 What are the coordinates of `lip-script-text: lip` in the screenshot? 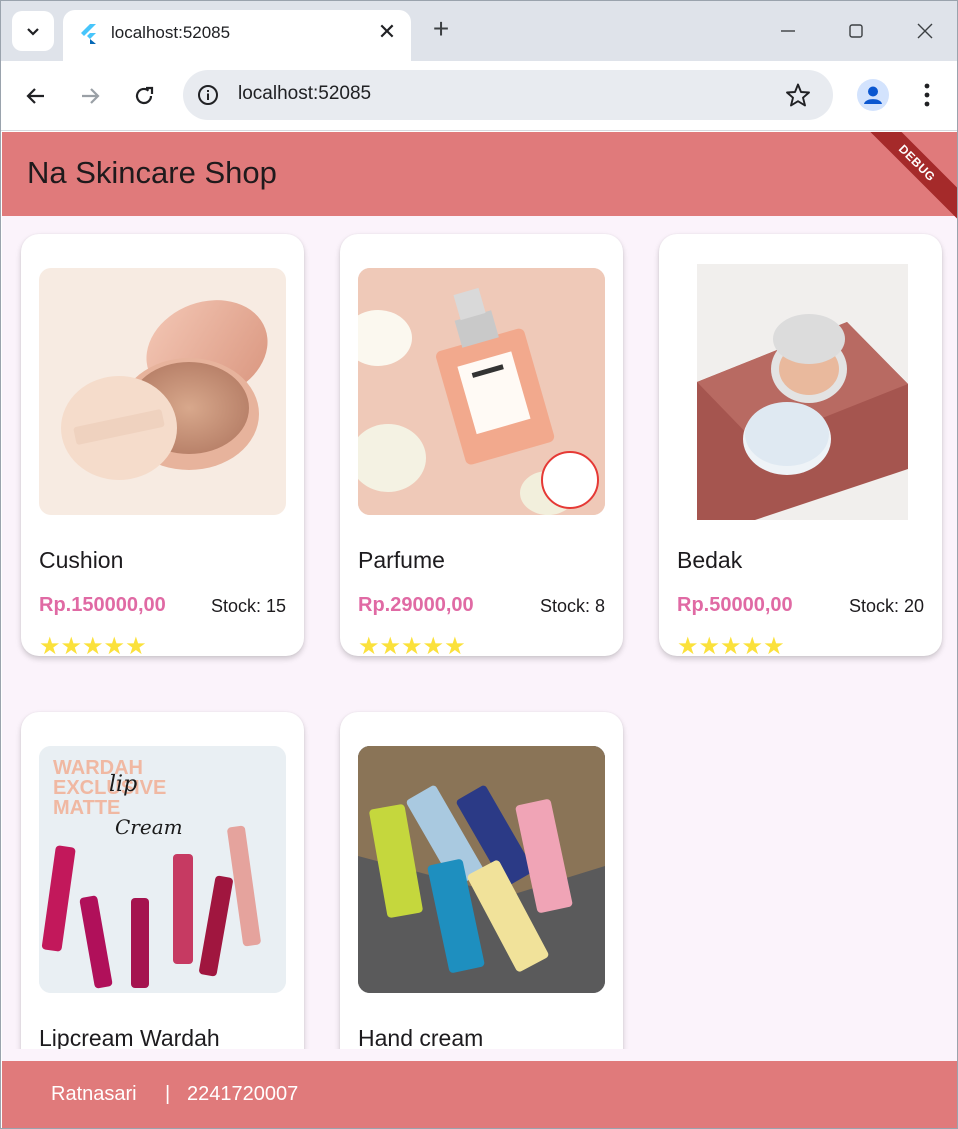 It's located at (123, 784).